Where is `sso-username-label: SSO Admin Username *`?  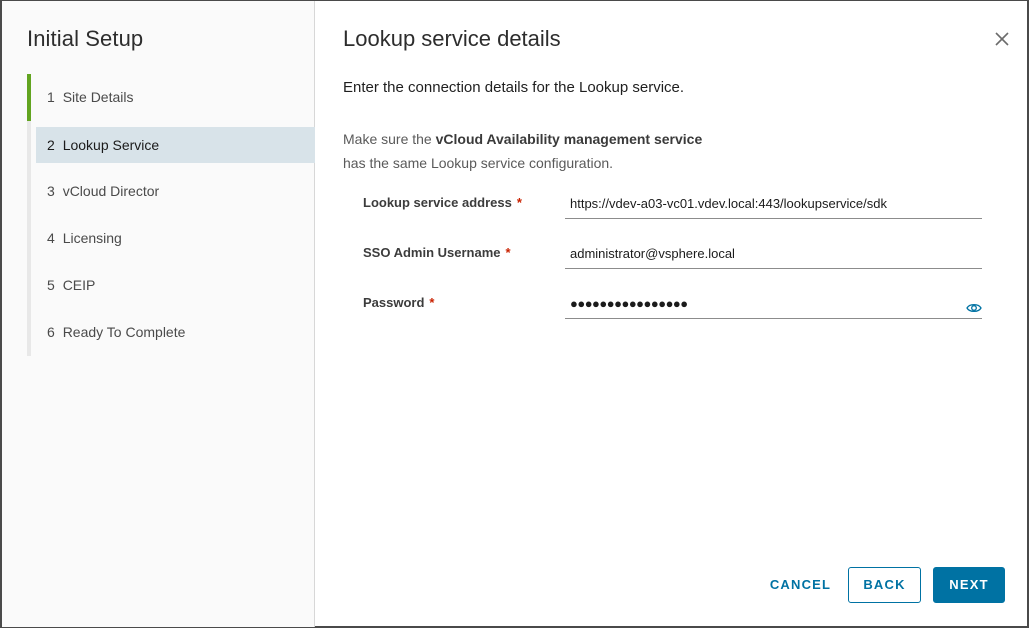 sso-username-label: SSO Admin Username * is located at coordinates (437, 252).